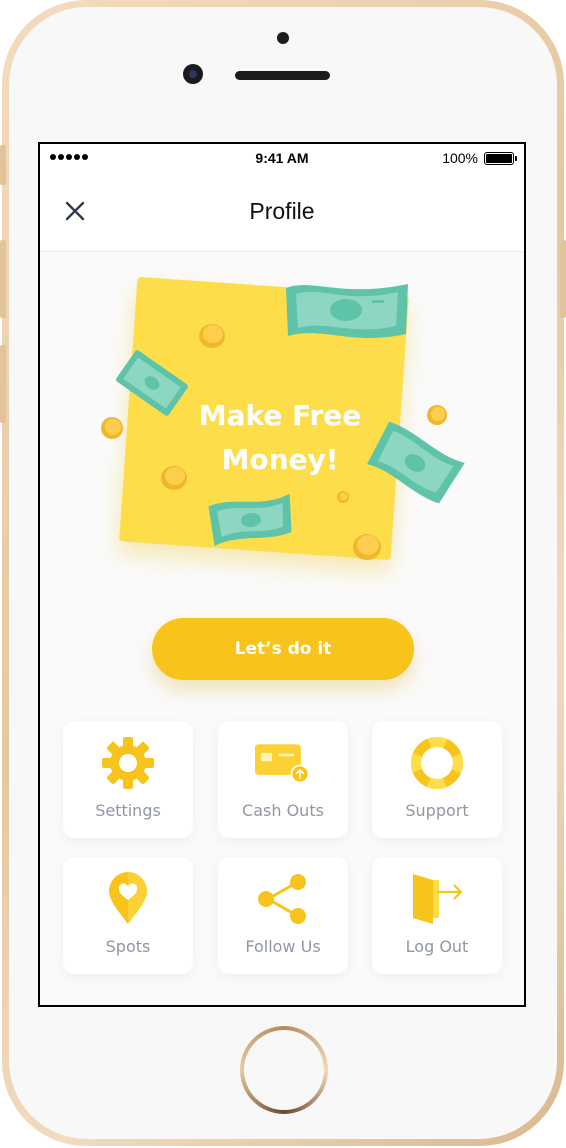 The height and width of the screenshot is (1148, 566). Describe the element at coordinates (282, 75) in the screenshot. I see `earpiece-speaker` at that location.